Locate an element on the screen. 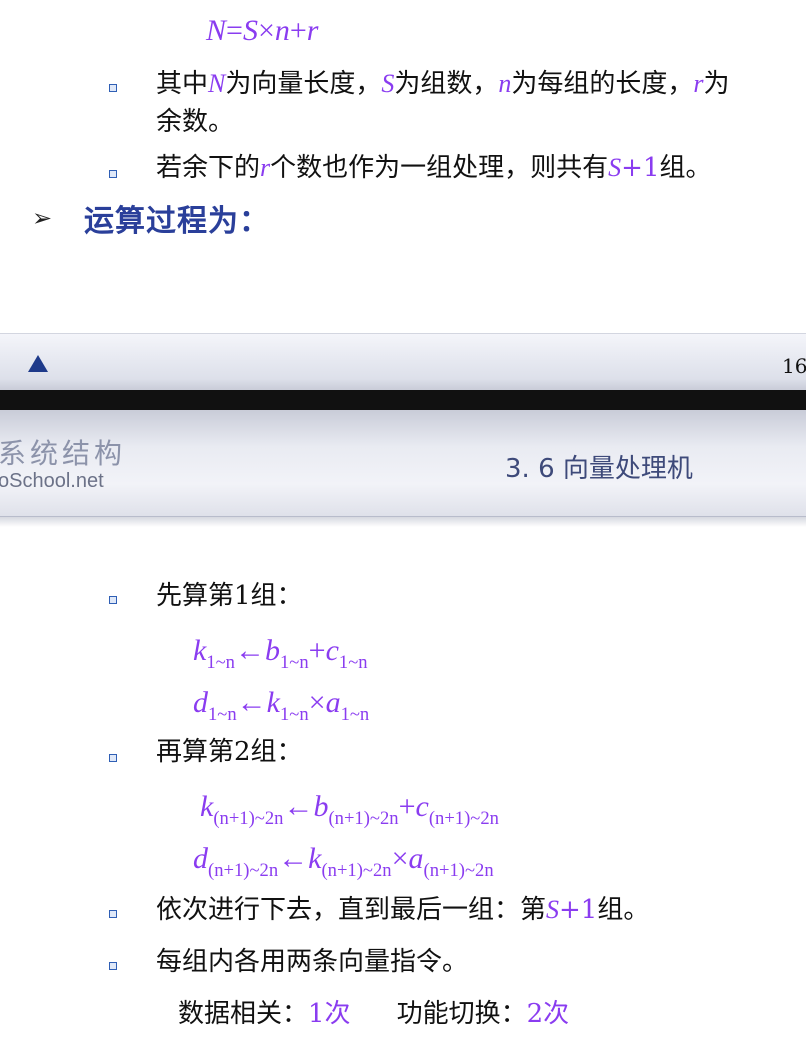  section-title: 3. 6 向量处理机 is located at coordinates (599, 469).